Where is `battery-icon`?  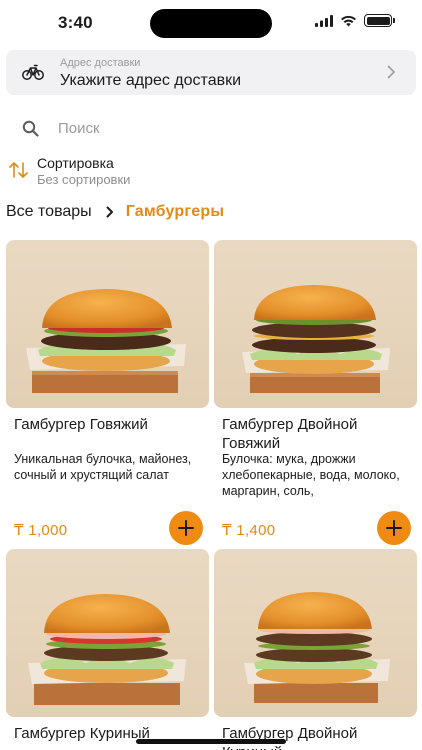
battery-icon is located at coordinates (379, 20).